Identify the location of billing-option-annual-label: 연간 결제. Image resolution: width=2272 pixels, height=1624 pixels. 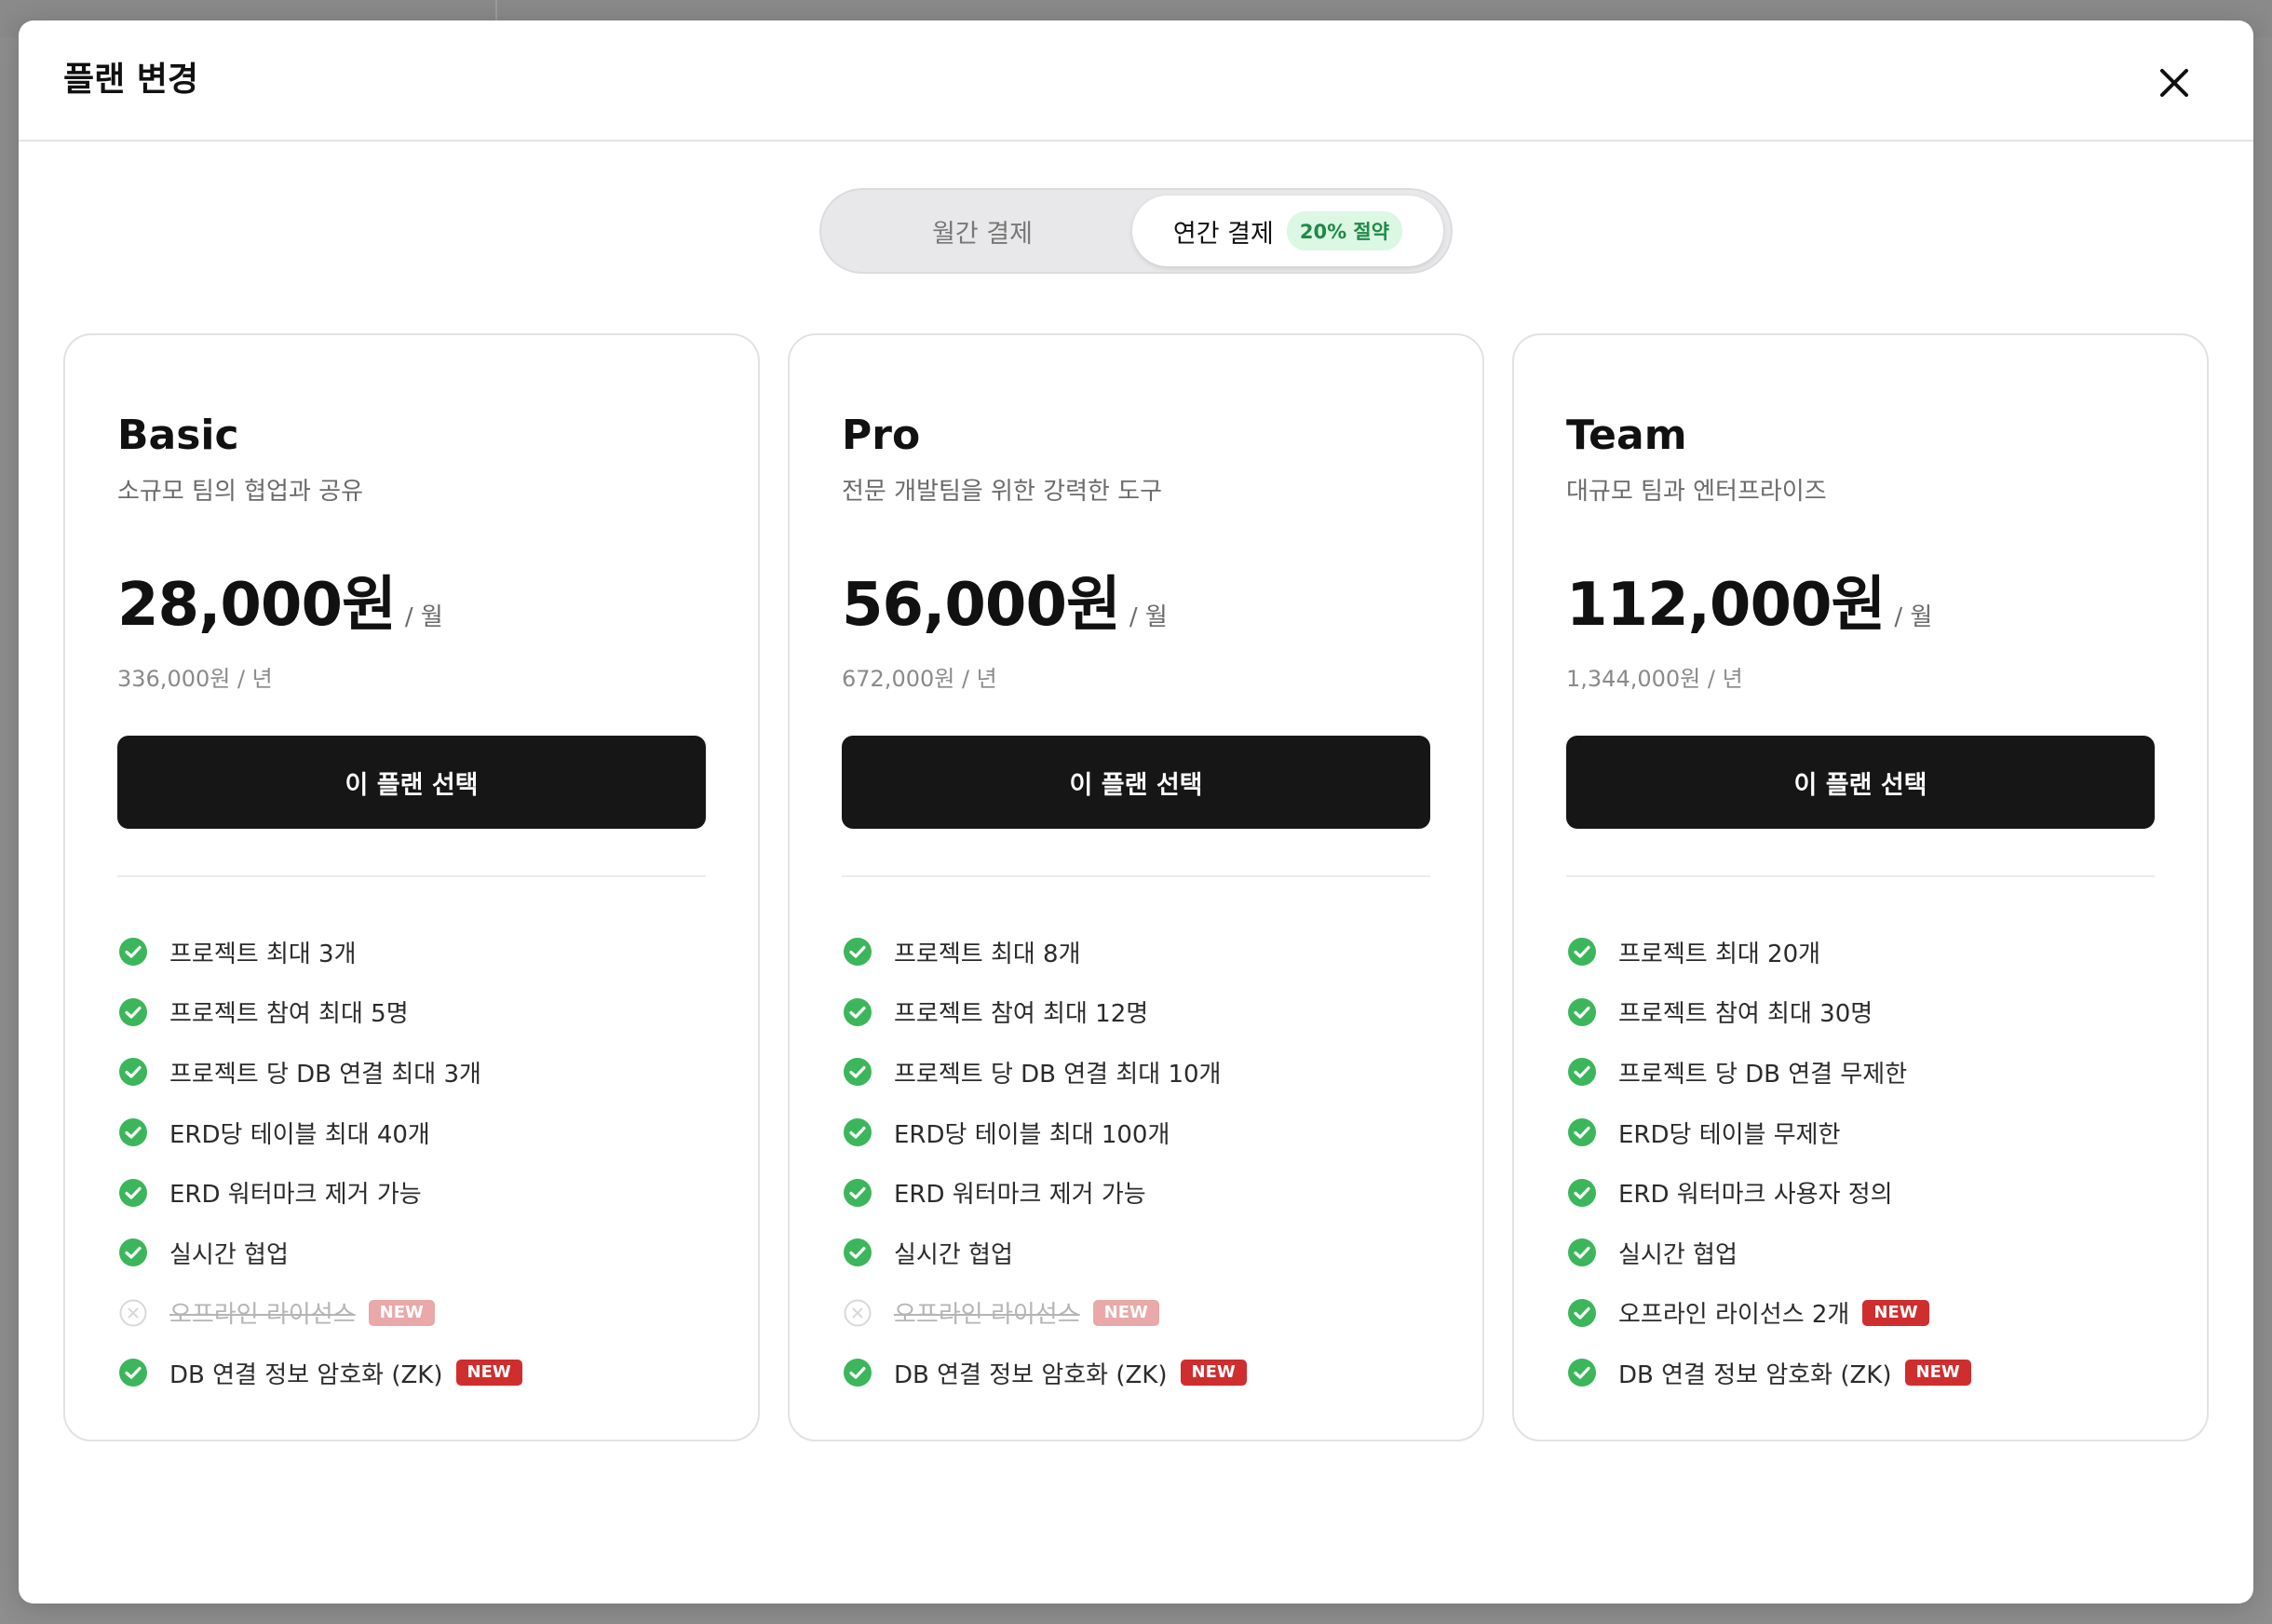
(1223, 234).